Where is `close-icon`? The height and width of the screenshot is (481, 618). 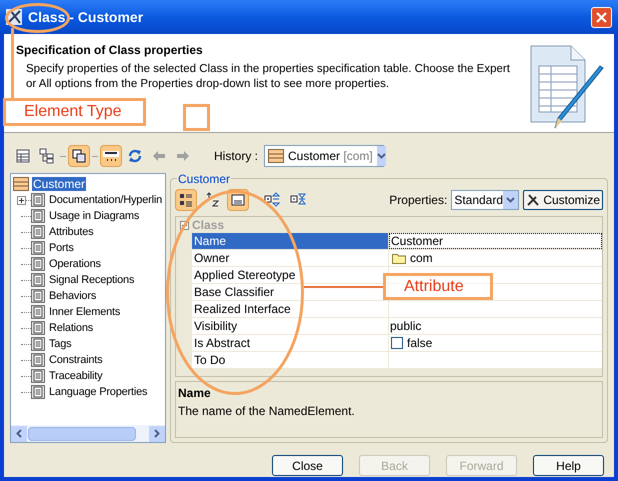
close-icon is located at coordinates (601, 17).